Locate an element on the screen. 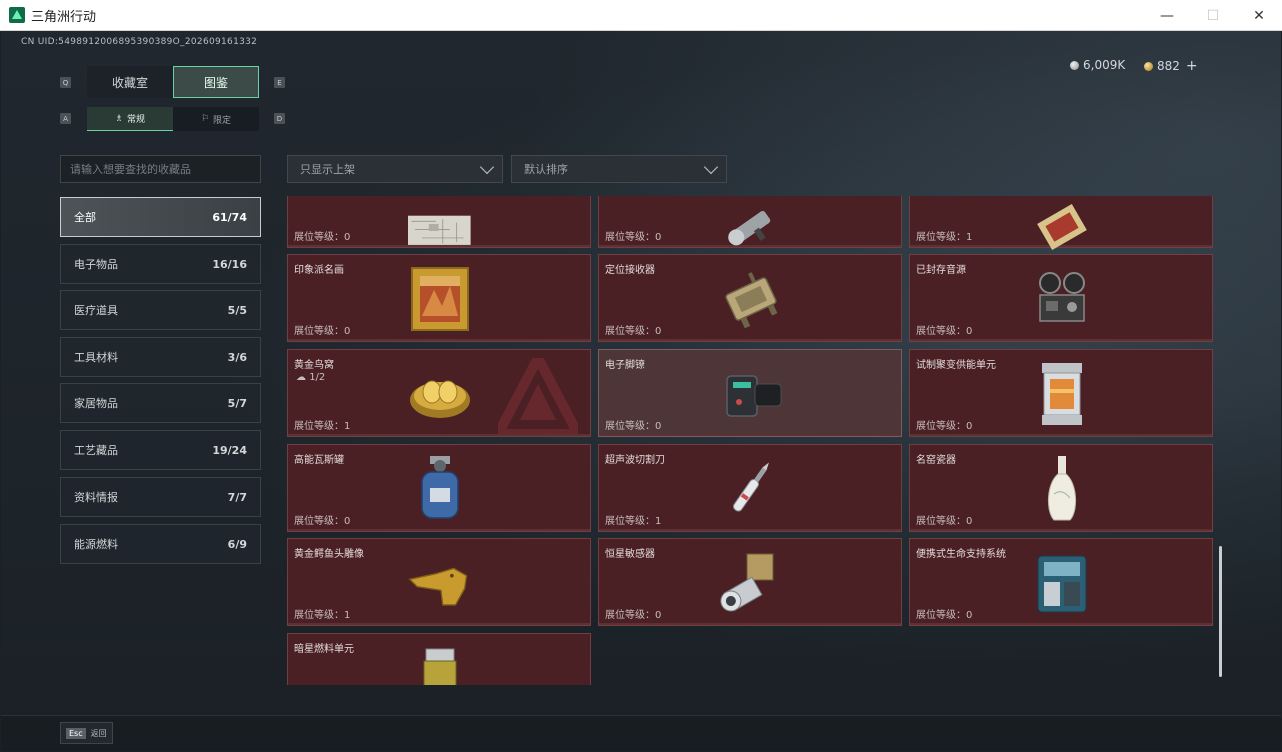 The image size is (1282, 752). item-name: 恒星敏感器 is located at coordinates (630, 554).